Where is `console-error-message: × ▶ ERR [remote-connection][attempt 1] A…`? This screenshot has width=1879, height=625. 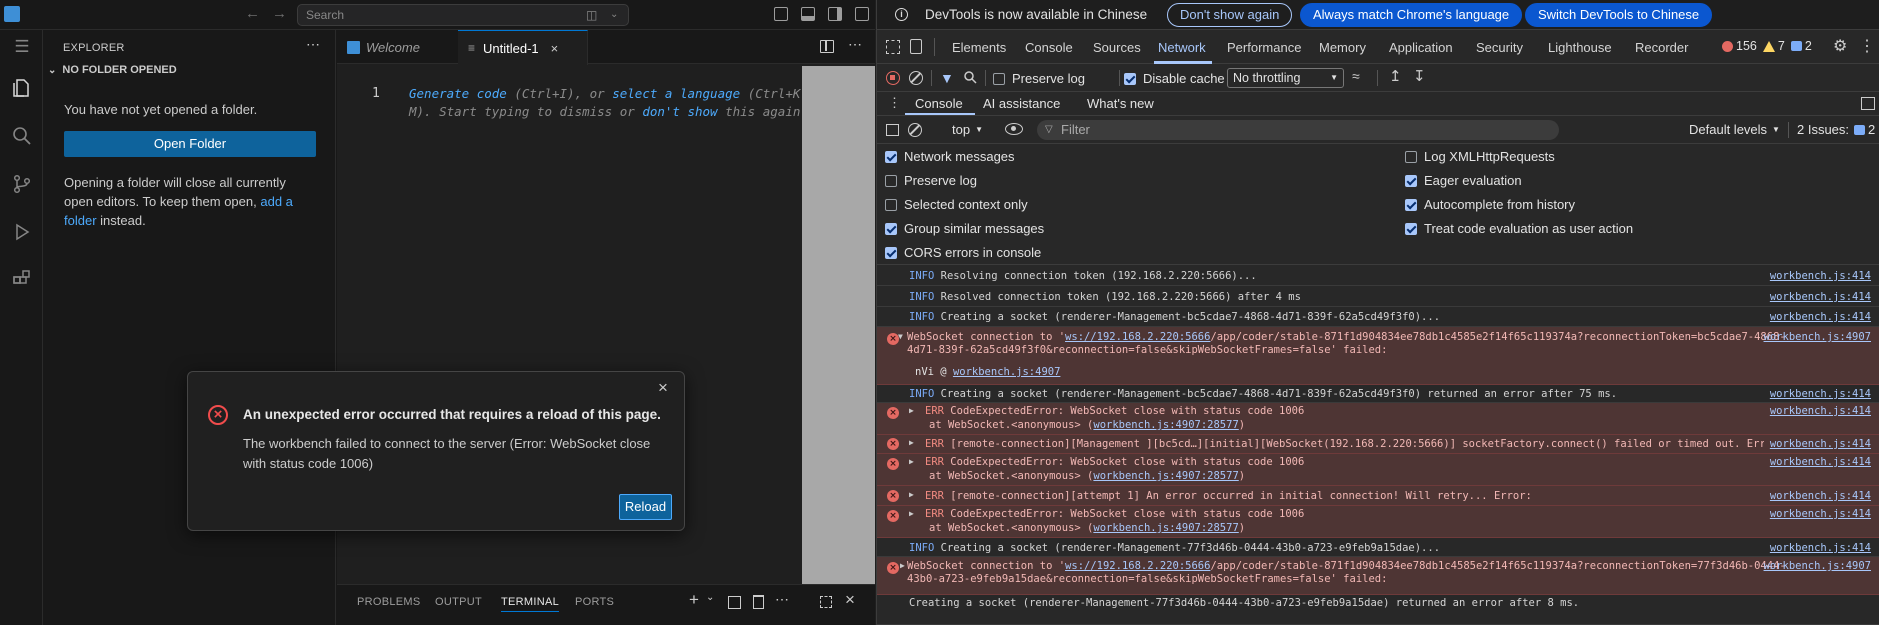 console-error-message: × ▶ ERR [remote-connection][attempt 1] A… is located at coordinates (1378, 496).